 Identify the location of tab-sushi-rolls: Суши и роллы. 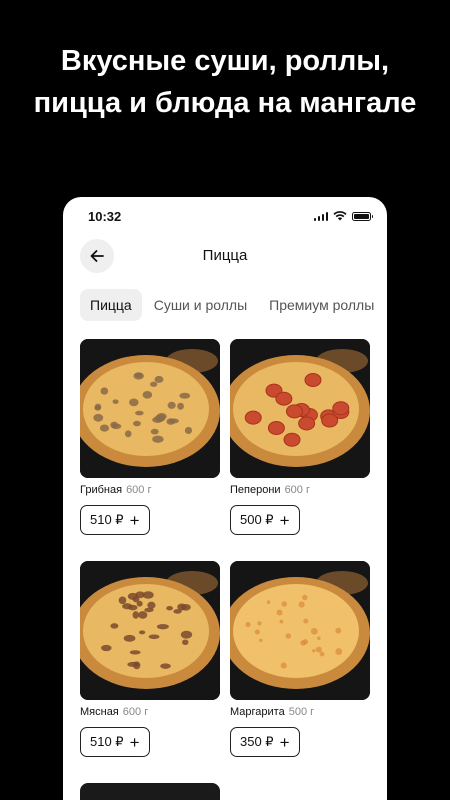
(200, 305).